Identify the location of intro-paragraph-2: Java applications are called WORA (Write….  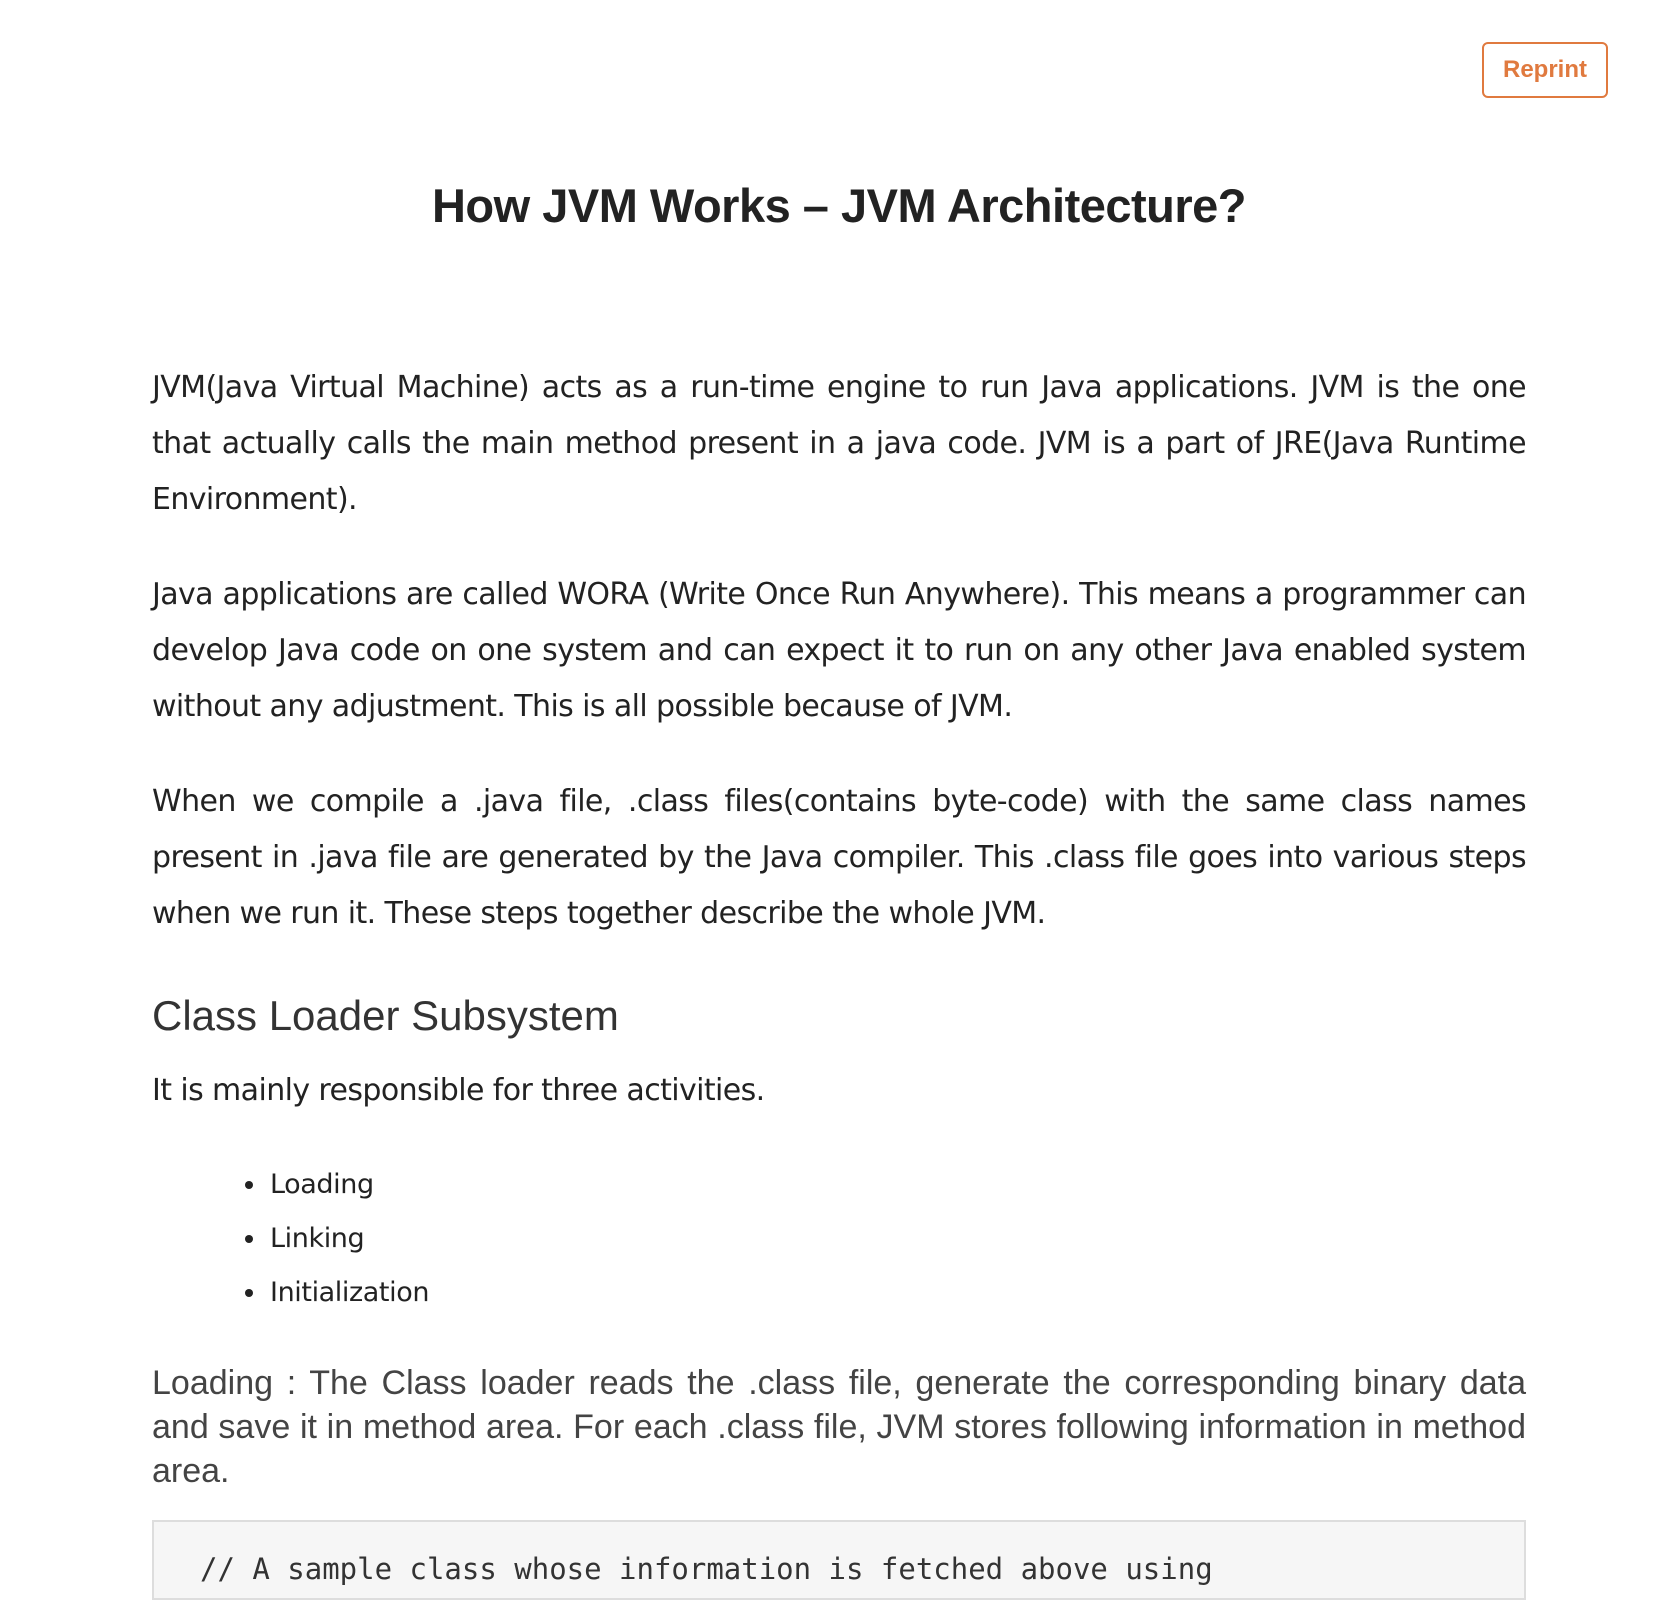
(839, 650).